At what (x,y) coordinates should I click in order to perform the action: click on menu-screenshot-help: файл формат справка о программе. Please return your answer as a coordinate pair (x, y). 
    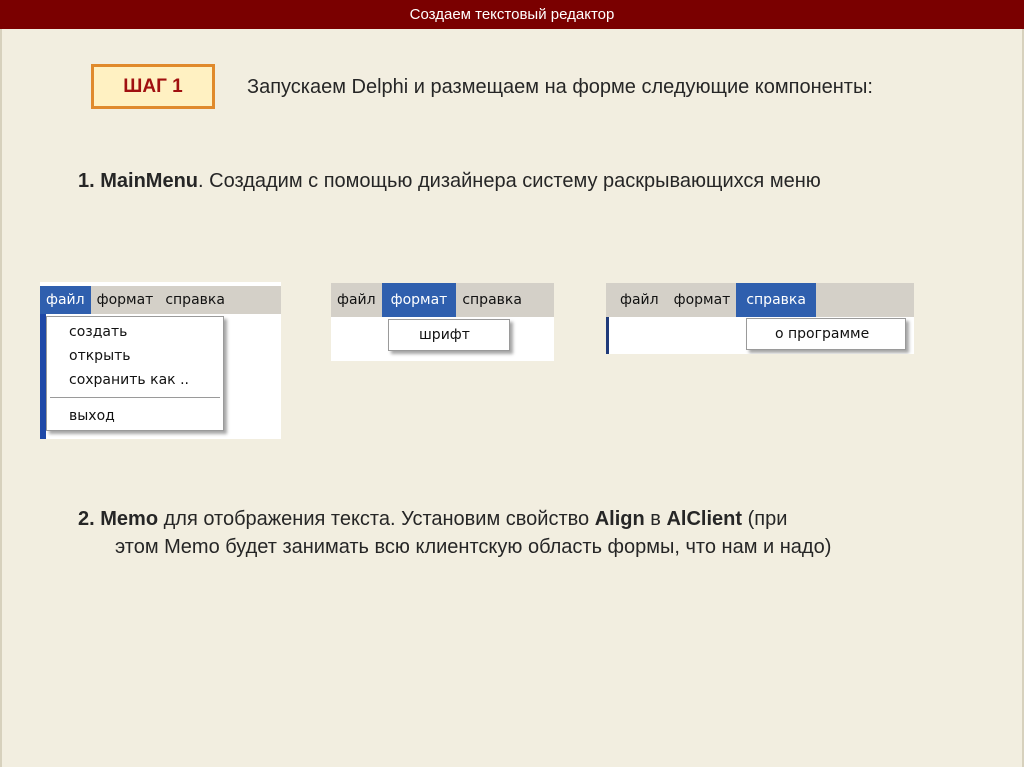
    Looking at the image, I should click on (760, 318).